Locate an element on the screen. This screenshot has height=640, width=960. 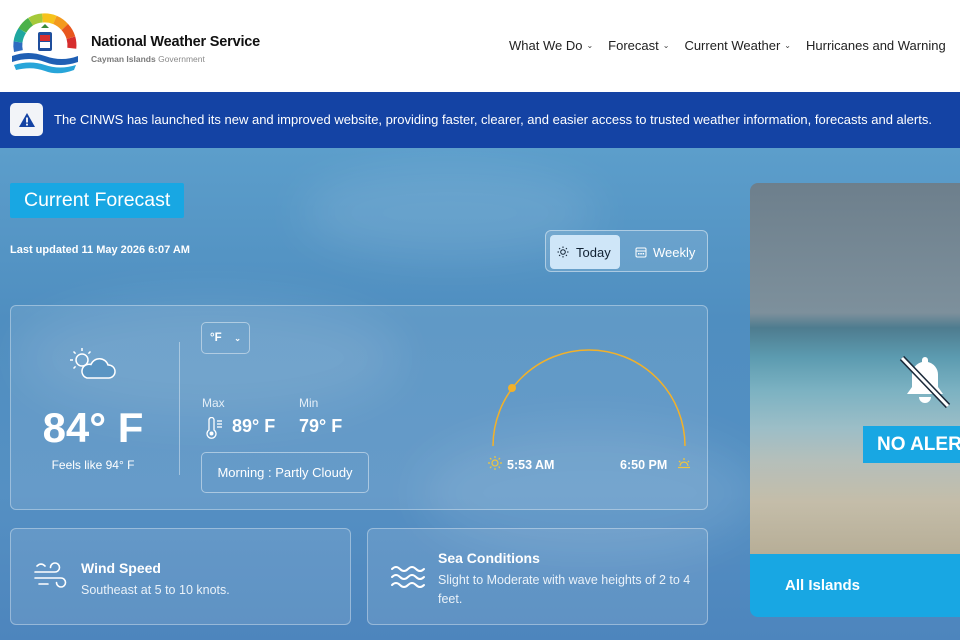
sunset-icon is located at coordinates (684, 463).